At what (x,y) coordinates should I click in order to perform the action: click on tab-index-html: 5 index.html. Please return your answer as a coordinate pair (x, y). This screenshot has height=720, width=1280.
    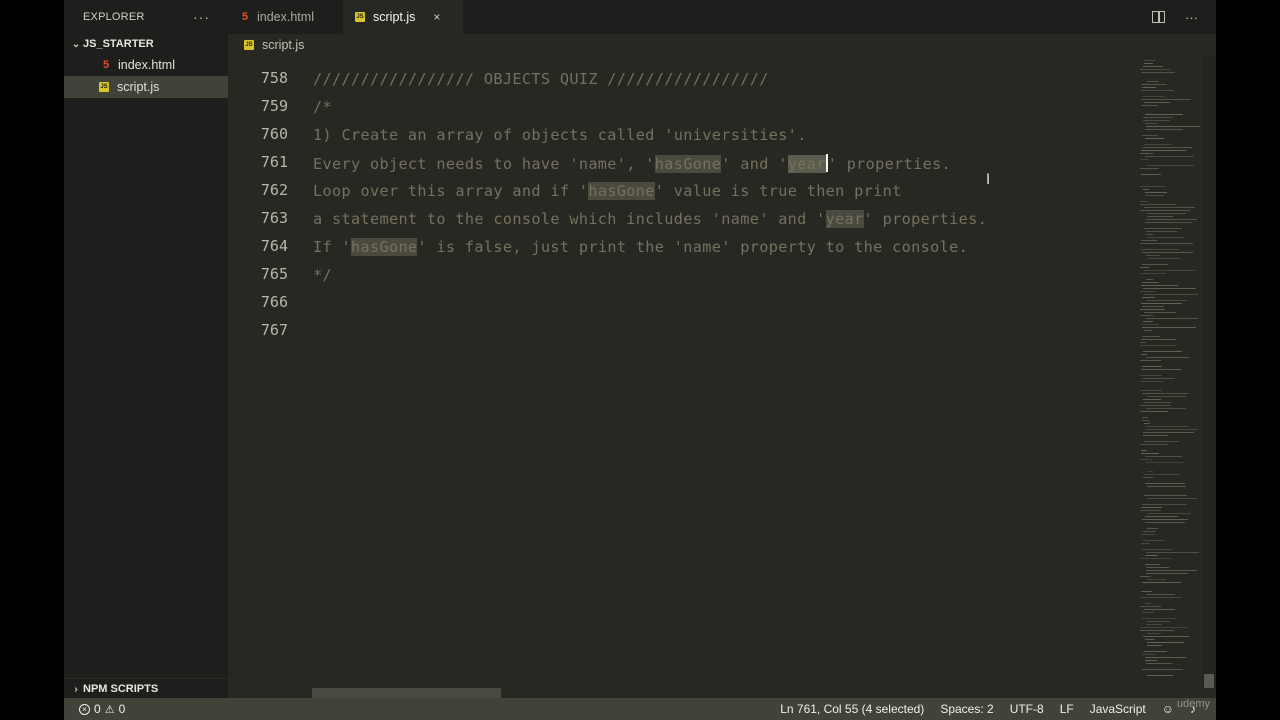
    Looking at the image, I should click on (285, 17).